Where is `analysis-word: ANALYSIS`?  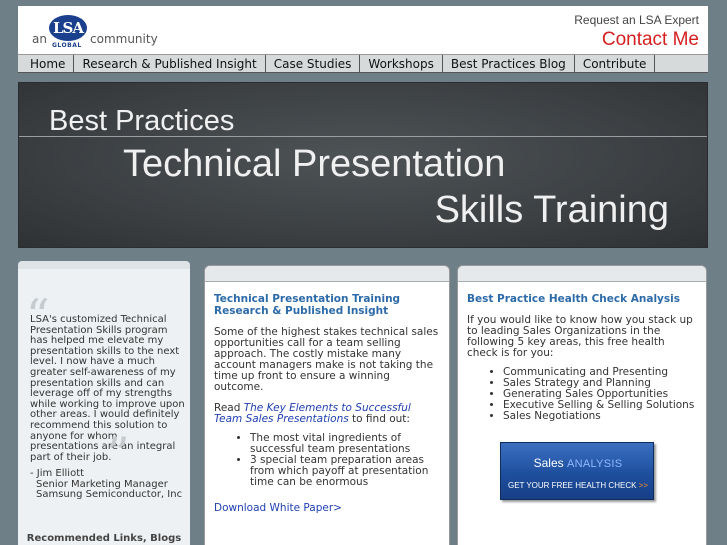
analysis-word: ANALYSIS is located at coordinates (594, 464).